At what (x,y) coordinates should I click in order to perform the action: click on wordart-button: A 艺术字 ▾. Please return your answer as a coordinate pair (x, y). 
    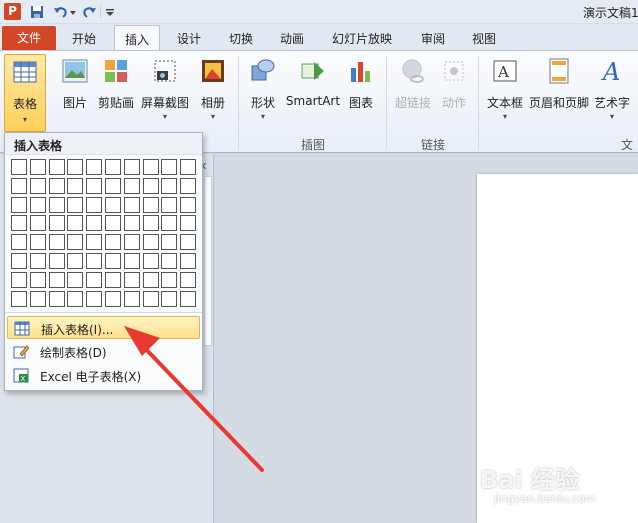
    Looking at the image, I should click on (612, 92).